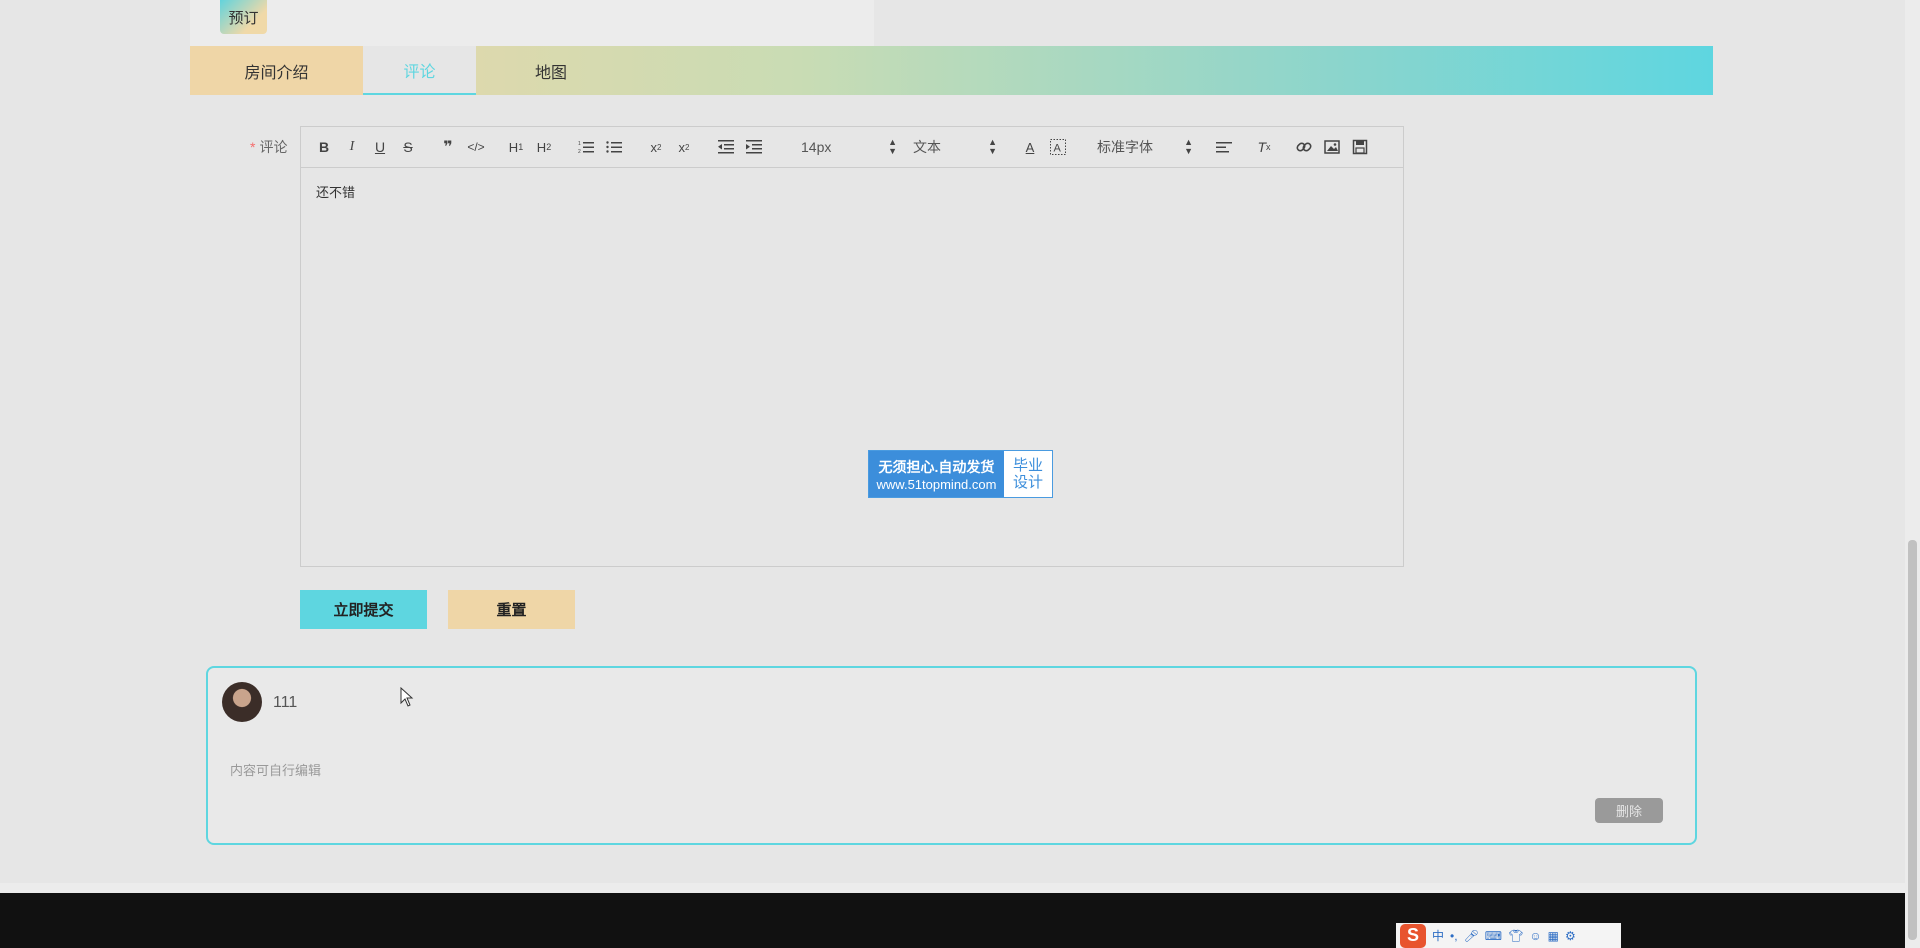 This screenshot has height=948, width=1920. Describe the element at coordinates (951, 70) in the screenshot. I see `tab-bar: 房间介绍 评论 地图` at that location.